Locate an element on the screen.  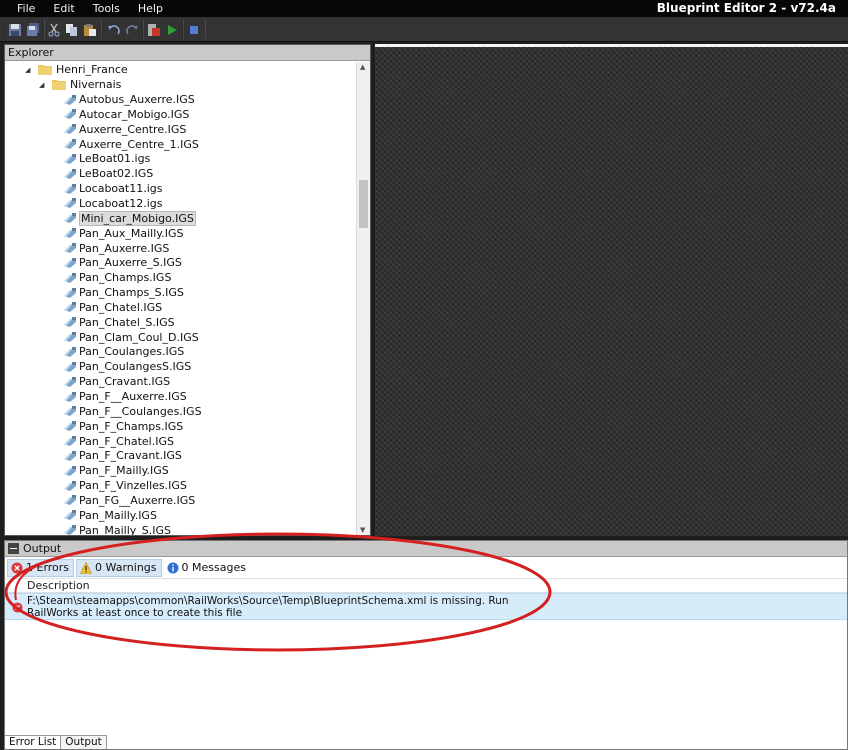
tree-file-item: Auxerre_Centre.IGS is located at coordinates (124, 129).